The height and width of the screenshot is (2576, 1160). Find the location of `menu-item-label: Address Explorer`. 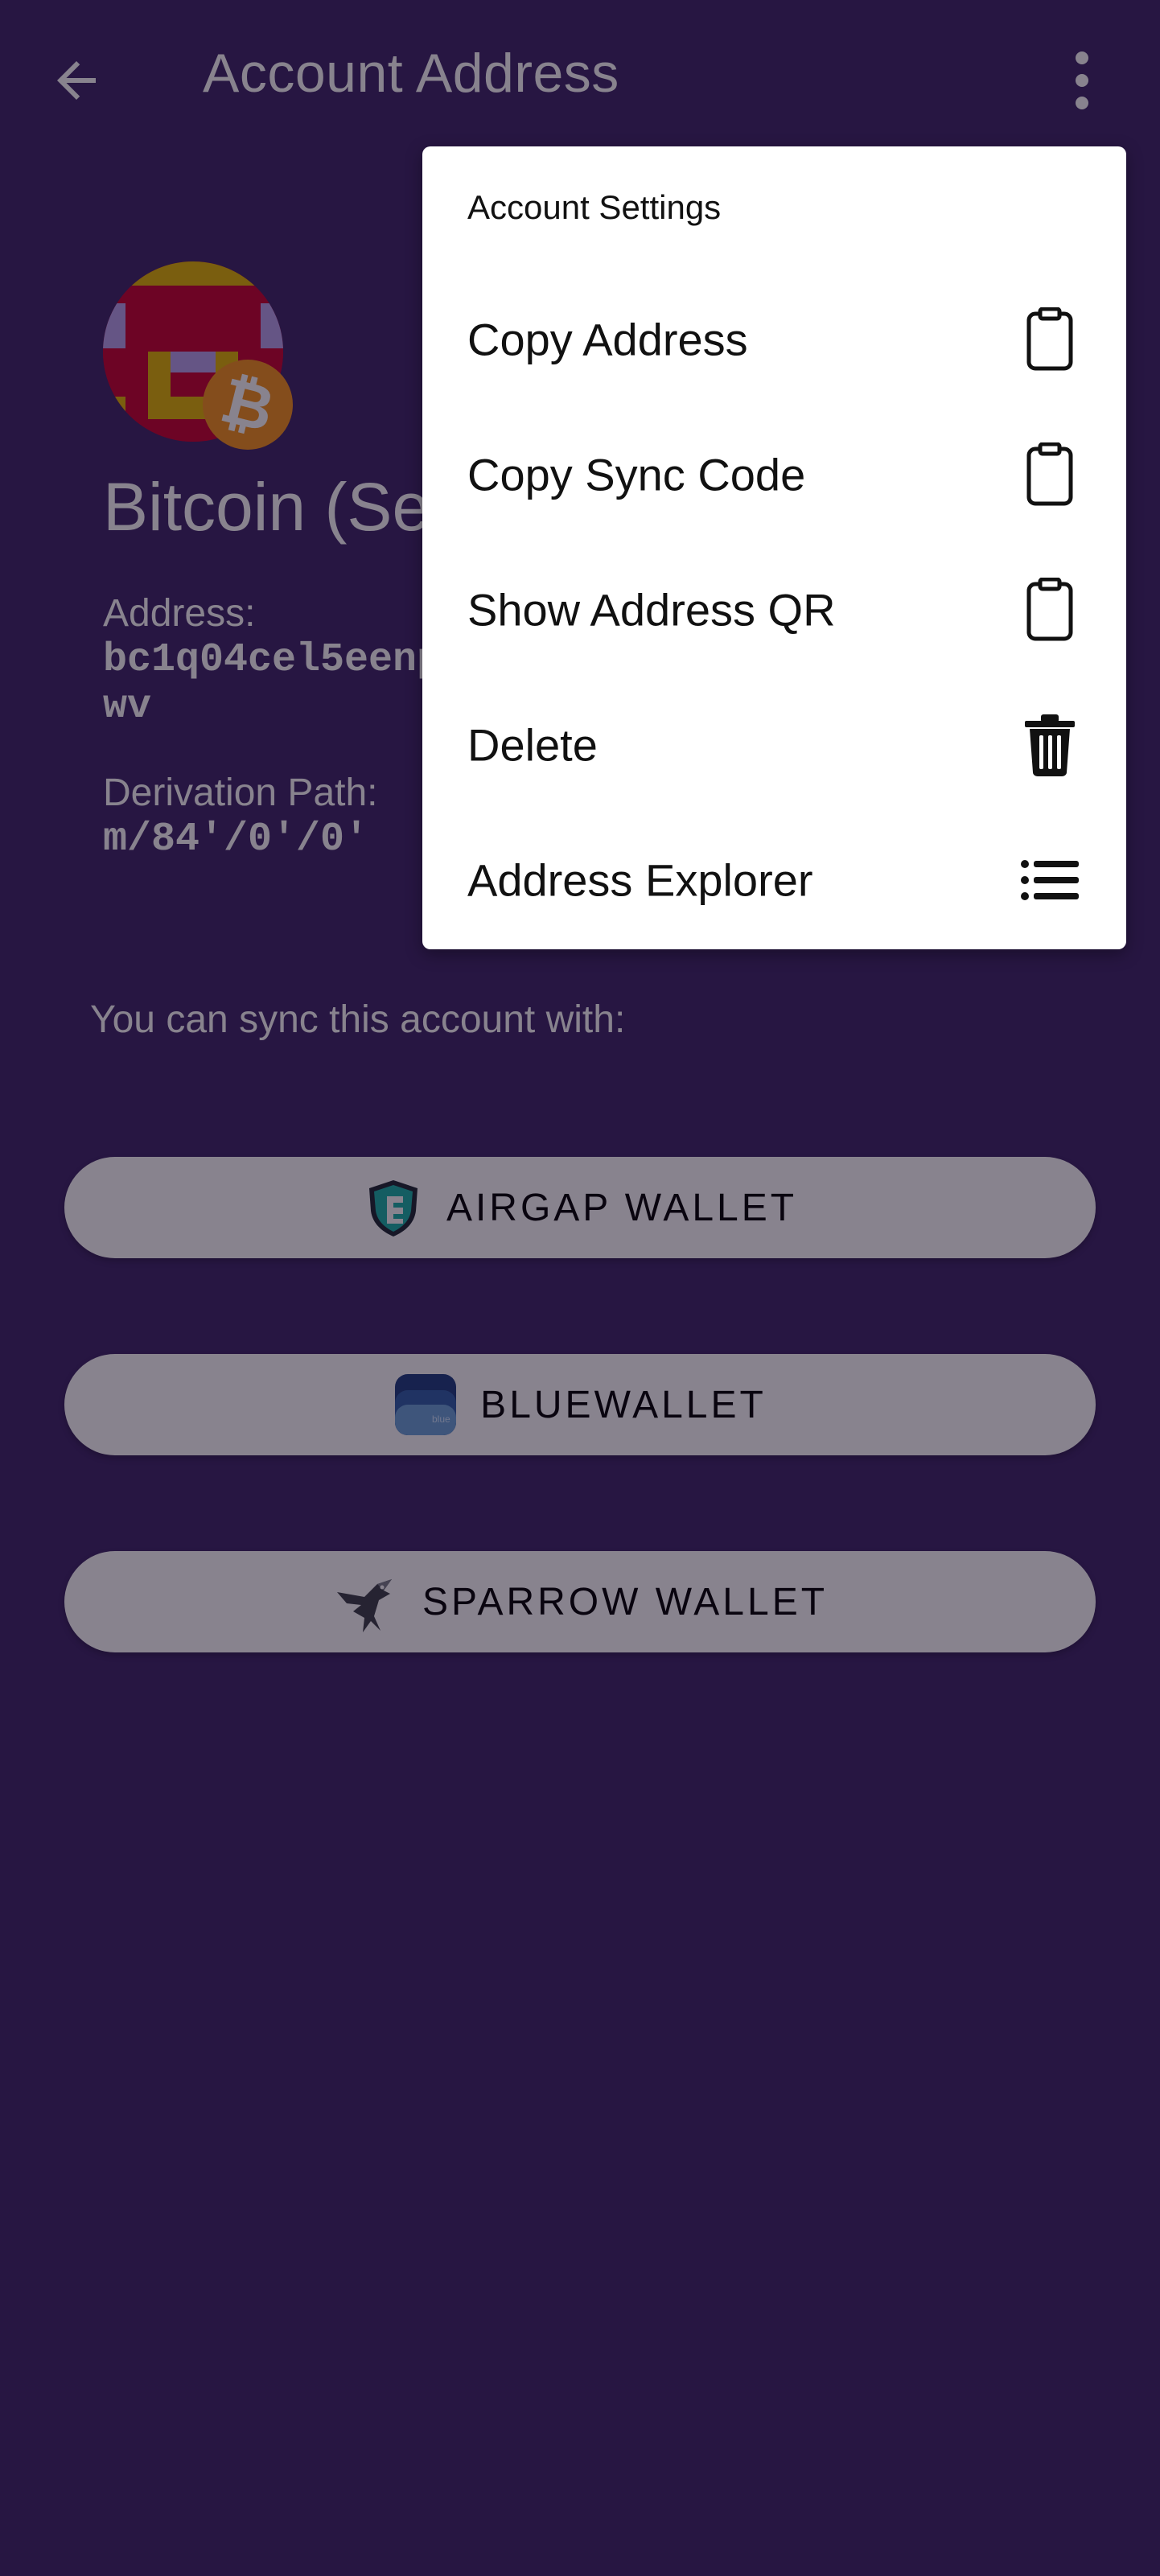

menu-item-label: Address Explorer is located at coordinates (640, 880).